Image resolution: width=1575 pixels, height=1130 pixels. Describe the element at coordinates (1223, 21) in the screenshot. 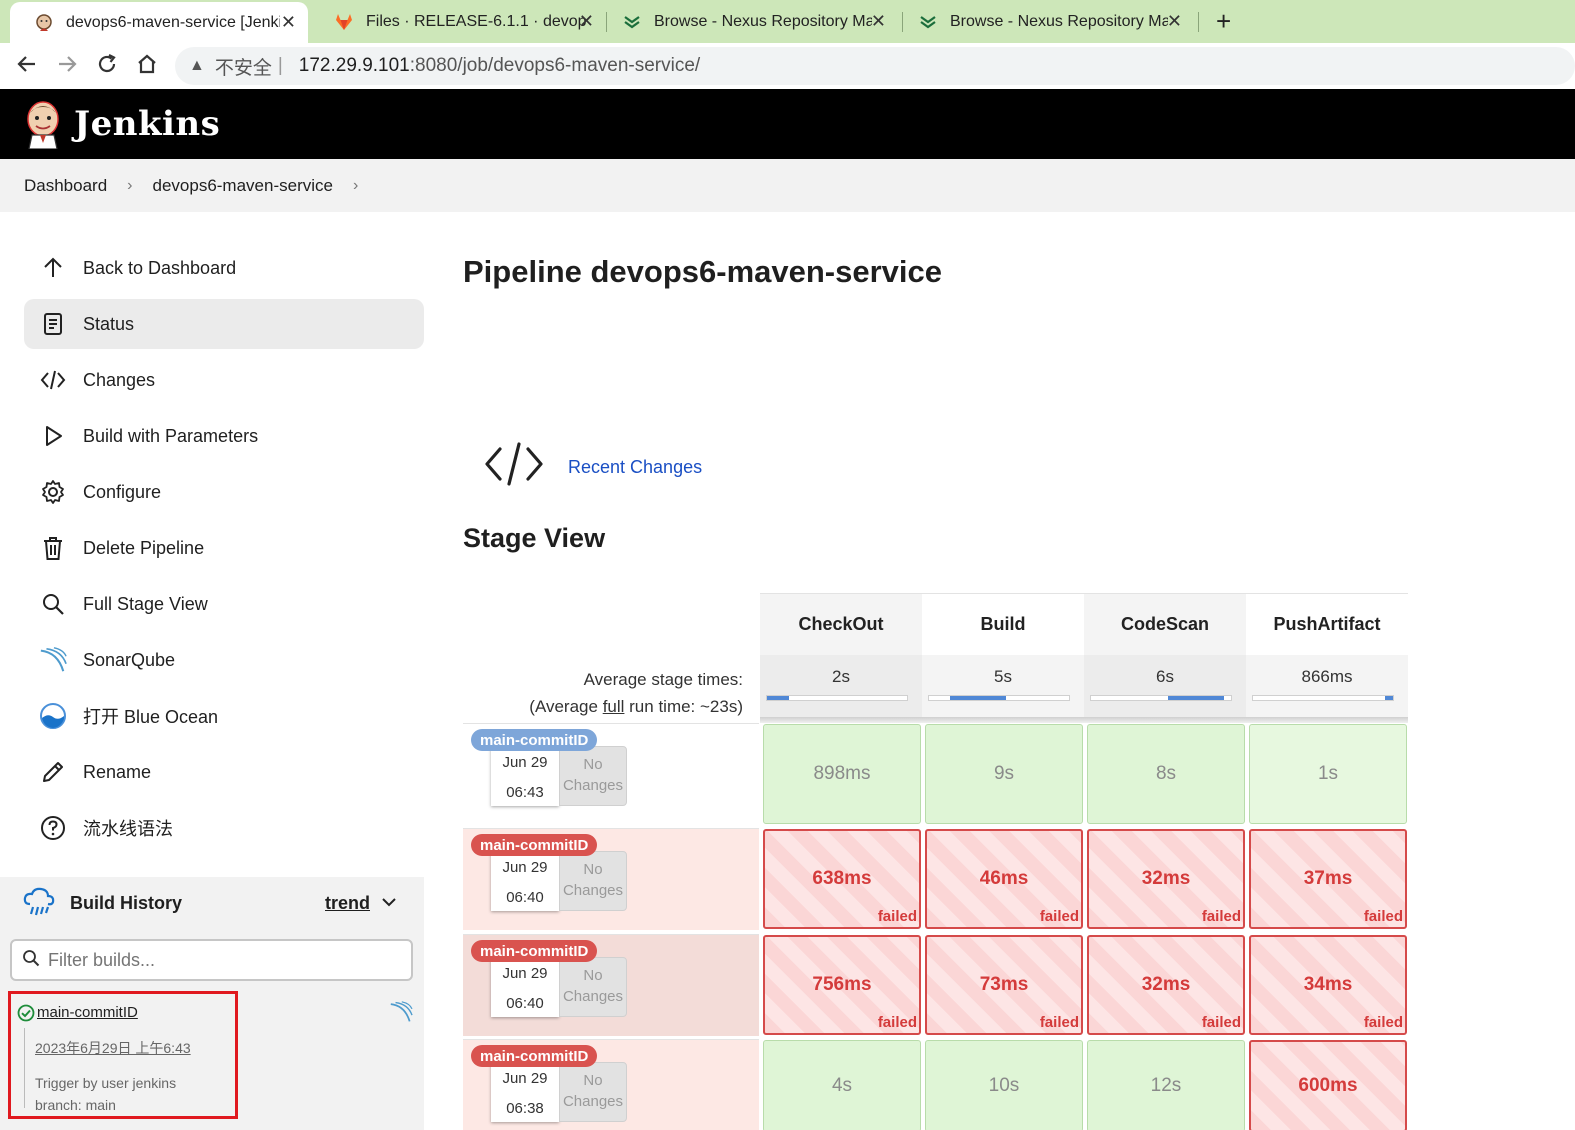

I see `new-tab-button: +` at that location.